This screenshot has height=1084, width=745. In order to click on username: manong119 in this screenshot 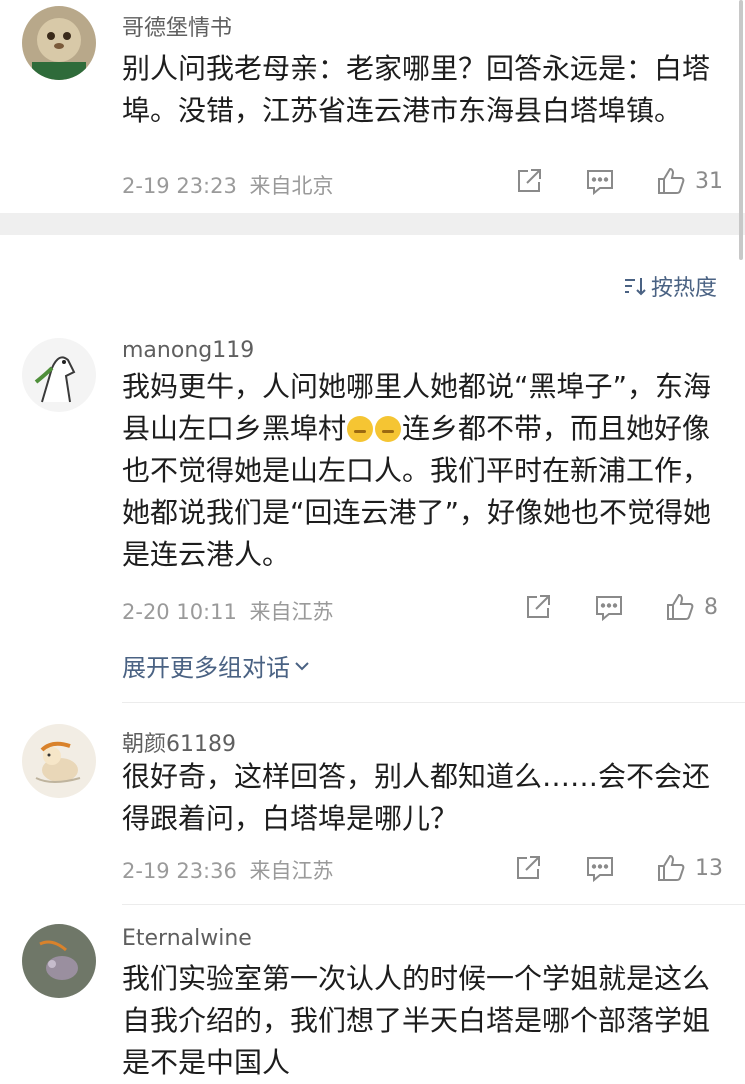, I will do `click(188, 350)`.